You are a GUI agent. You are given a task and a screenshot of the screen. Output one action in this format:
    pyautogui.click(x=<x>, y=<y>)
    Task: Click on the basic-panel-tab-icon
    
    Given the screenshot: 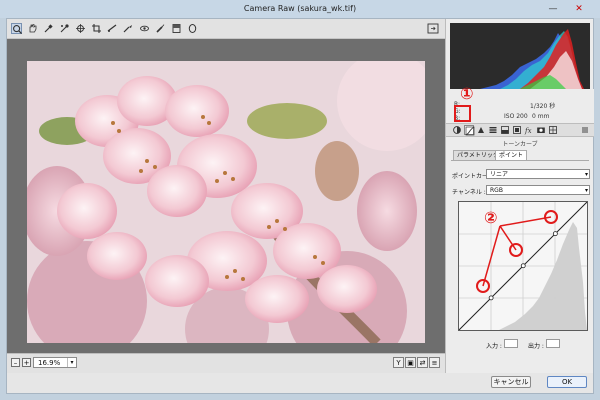 What is the action you would take?
    pyautogui.click(x=457, y=130)
    